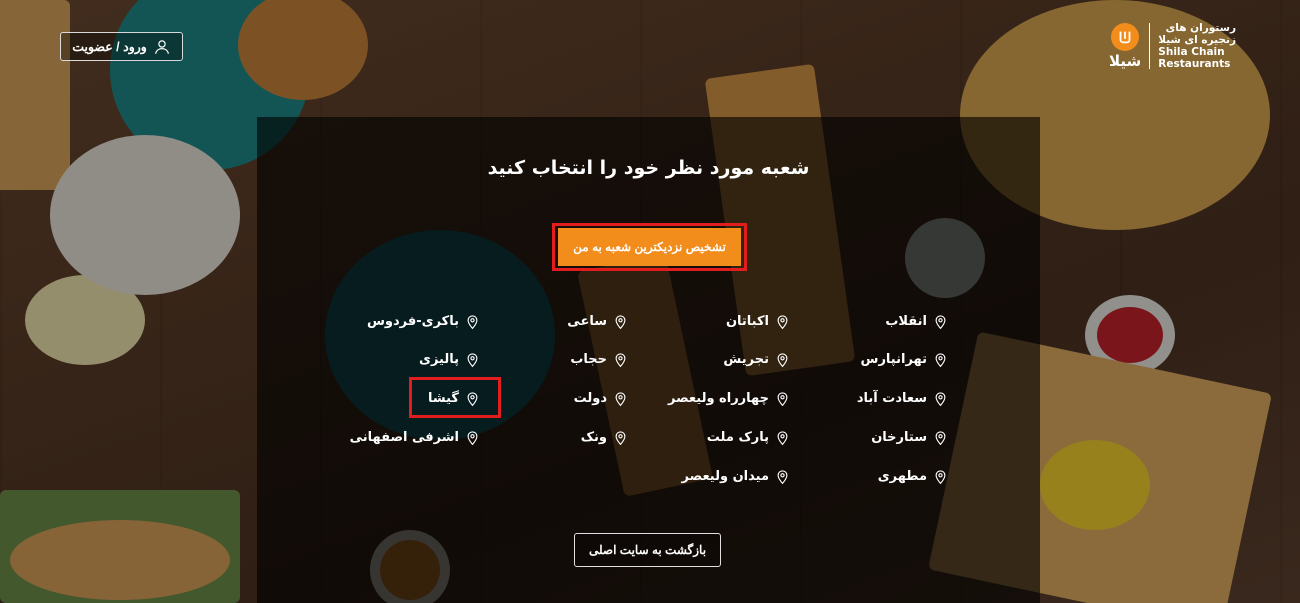 This screenshot has height=603, width=1300. Describe the element at coordinates (588, 359) in the screenshot. I see `branch-label: حجاب` at that location.